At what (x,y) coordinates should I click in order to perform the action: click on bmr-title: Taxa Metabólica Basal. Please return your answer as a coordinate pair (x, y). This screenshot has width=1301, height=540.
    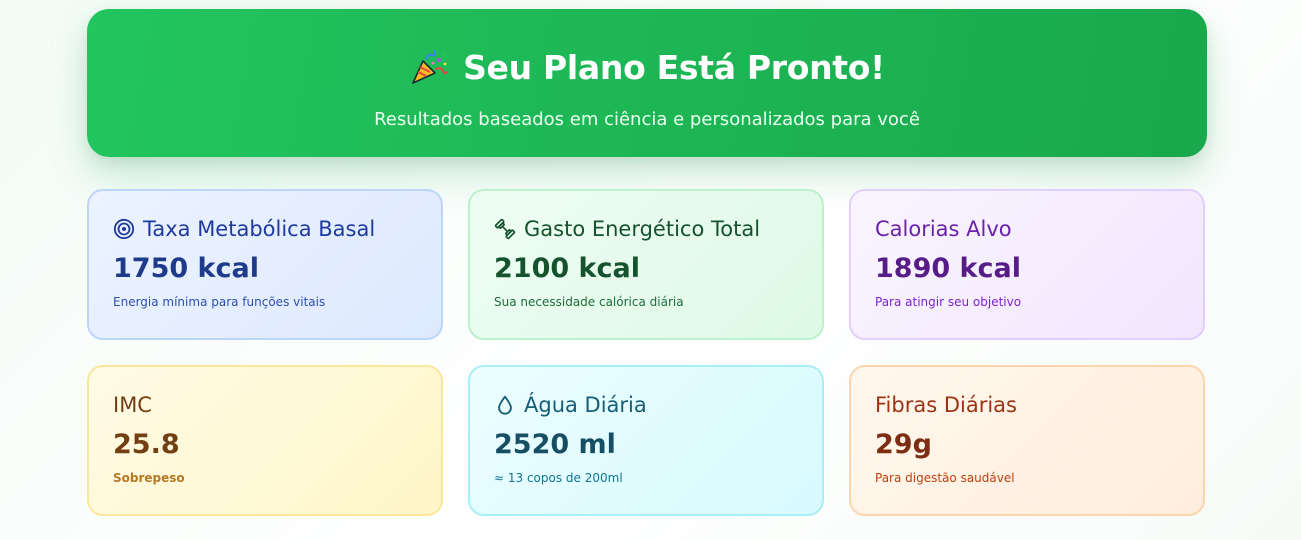
    Looking at the image, I should click on (259, 229).